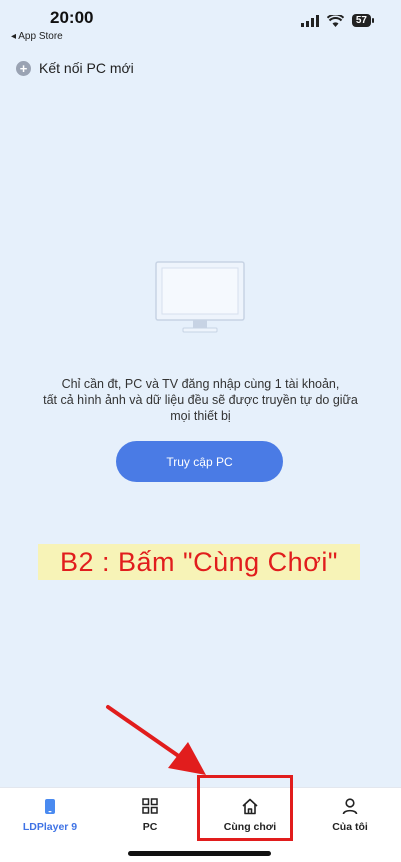 This screenshot has width=401, height=862. I want to click on access-pc-button: Truy cập PC, so click(199, 461).